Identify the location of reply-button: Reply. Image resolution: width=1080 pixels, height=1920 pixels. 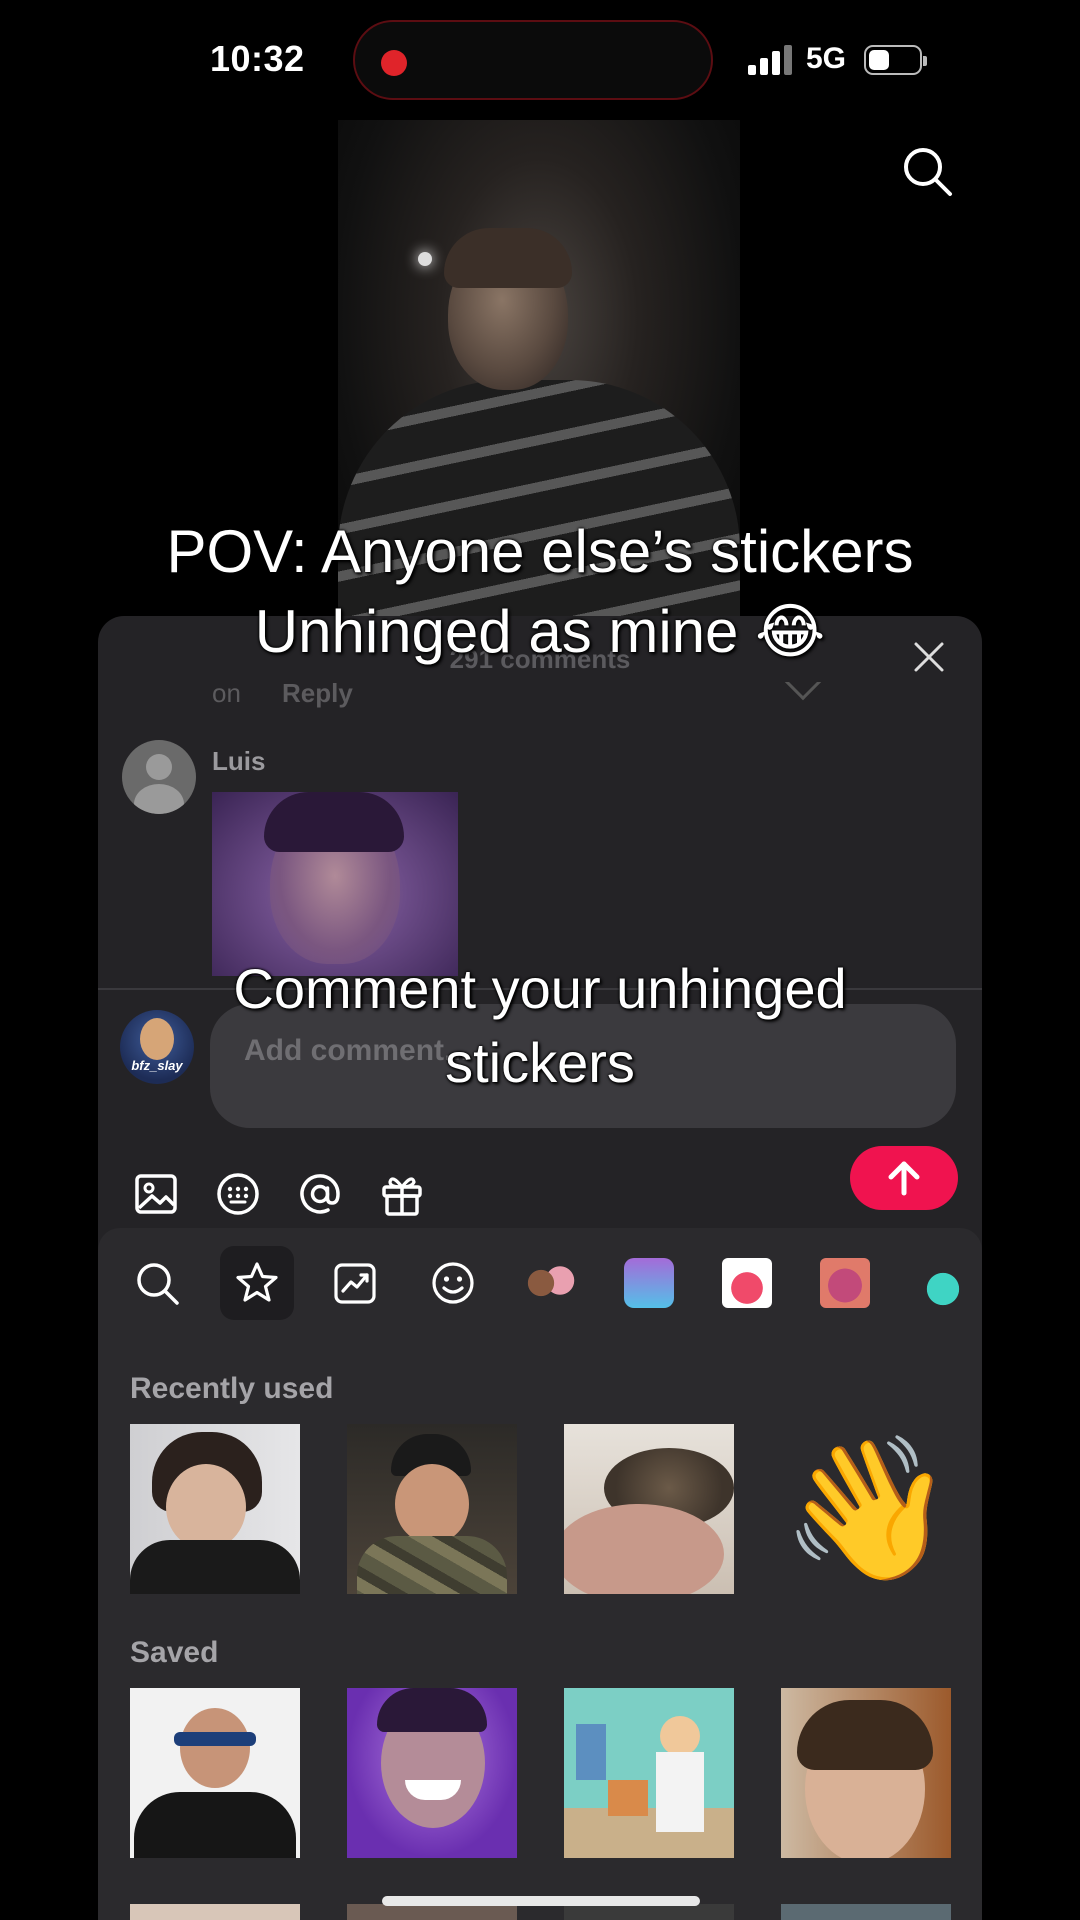
(317, 695).